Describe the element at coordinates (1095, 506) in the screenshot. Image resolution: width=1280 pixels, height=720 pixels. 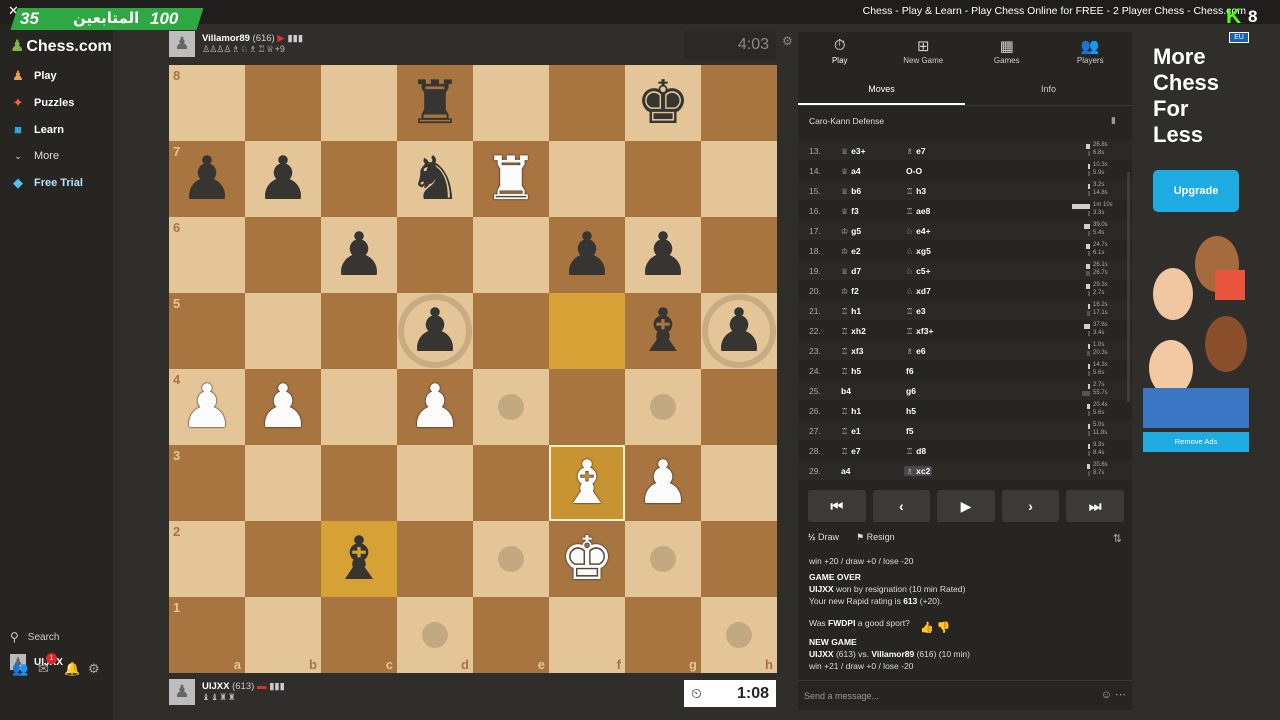
I see `last-move-button: ⏭` at that location.